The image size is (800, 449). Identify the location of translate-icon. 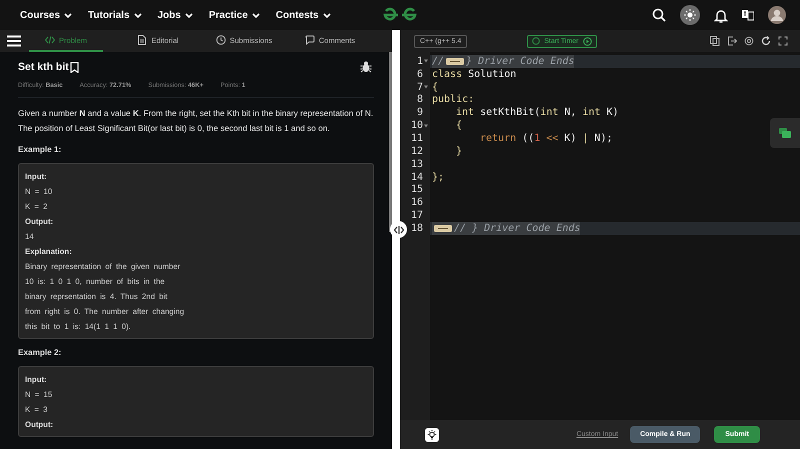
(748, 15).